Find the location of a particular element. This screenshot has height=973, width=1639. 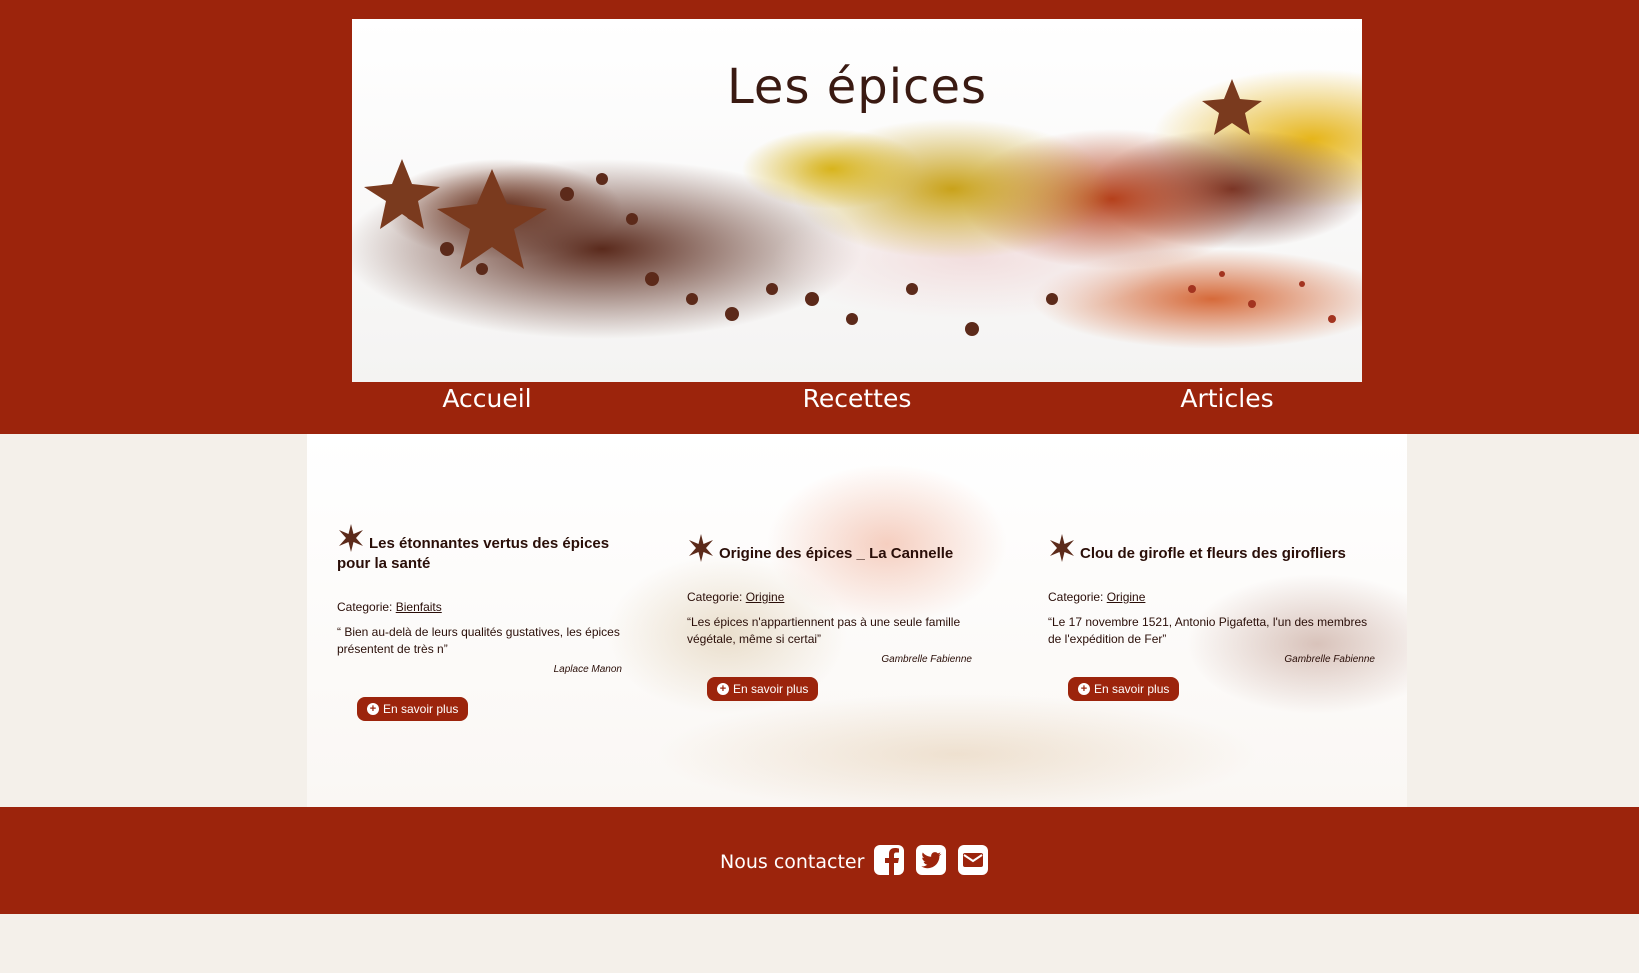

twitter-icon is located at coordinates (931, 860).